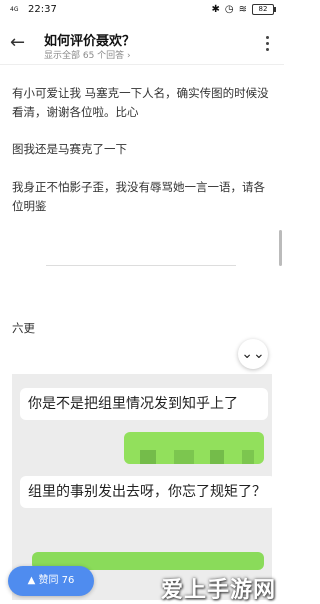 The height and width of the screenshot is (604, 320). What do you see at coordinates (87, 54) in the screenshot?
I see `all-answers-link: 显示全部 65 个回答 ›` at bounding box center [87, 54].